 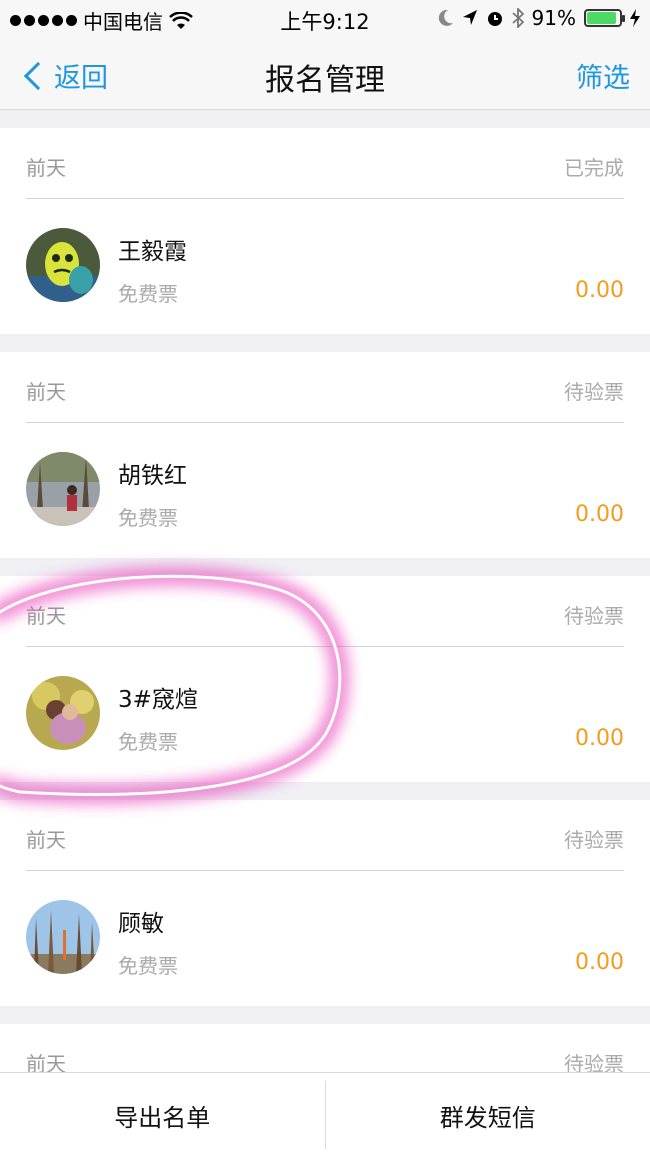 What do you see at coordinates (495, 18) in the screenshot?
I see `alarm-icon` at bounding box center [495, 18].